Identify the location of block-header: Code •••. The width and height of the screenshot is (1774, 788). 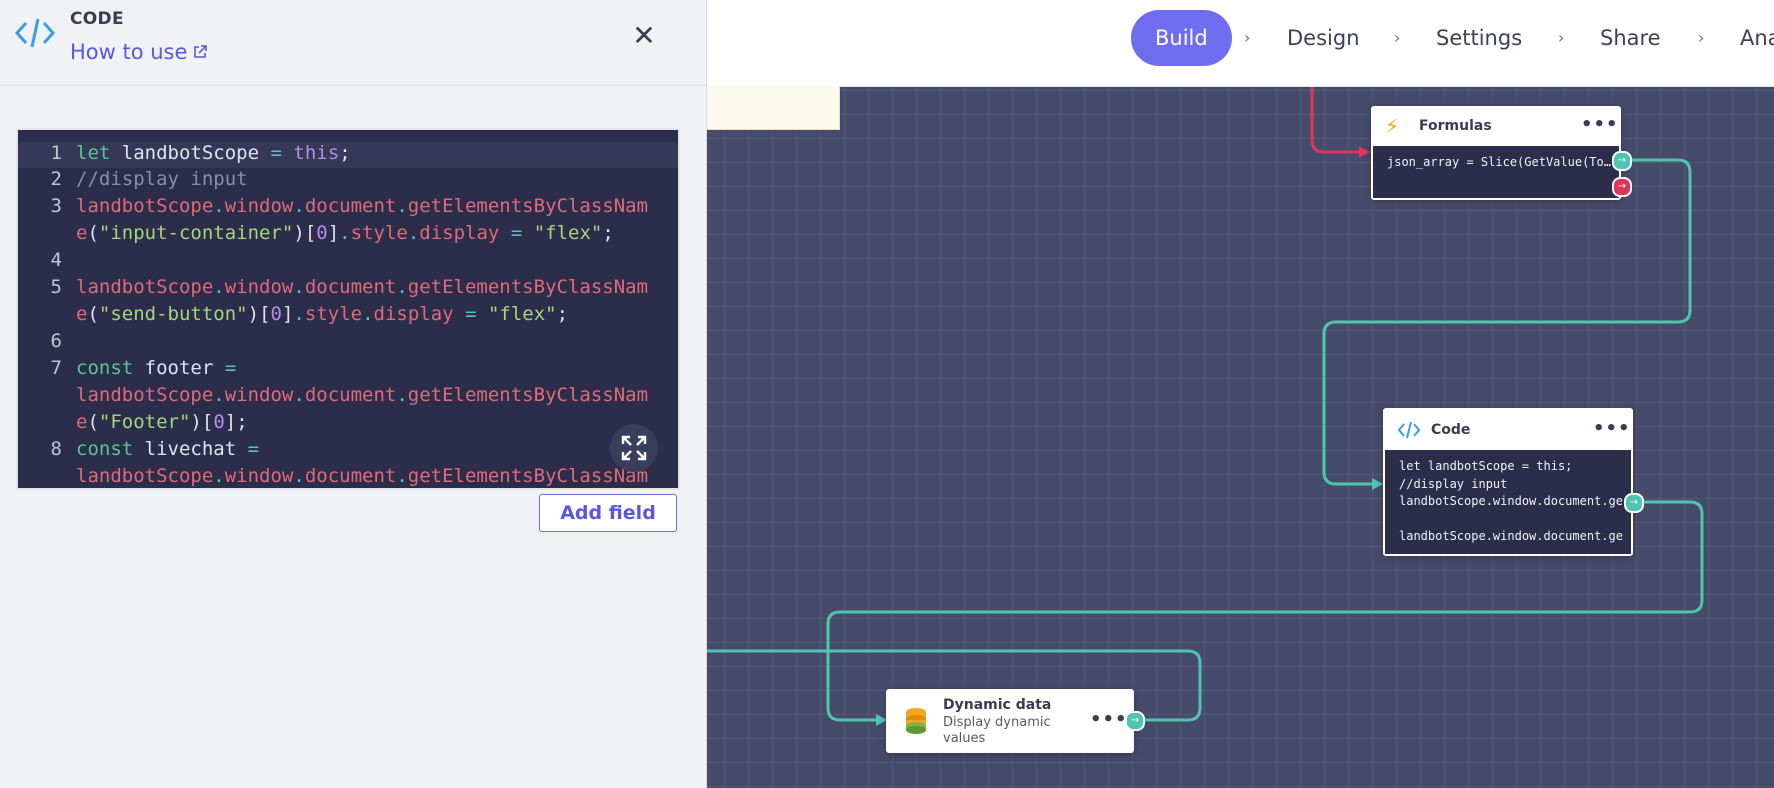
(1508, 427).